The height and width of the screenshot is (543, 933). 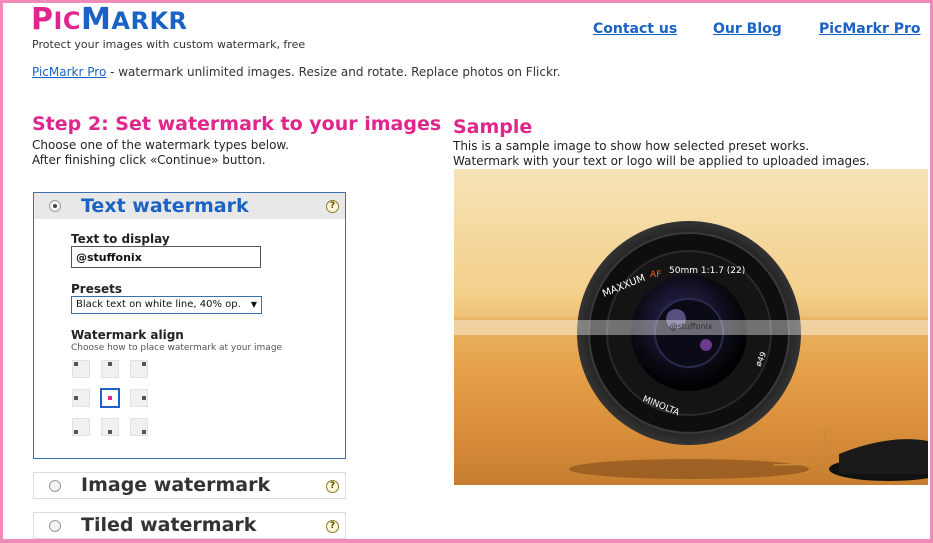 I want to click on align-middle-left, so click(x=81, y=398).